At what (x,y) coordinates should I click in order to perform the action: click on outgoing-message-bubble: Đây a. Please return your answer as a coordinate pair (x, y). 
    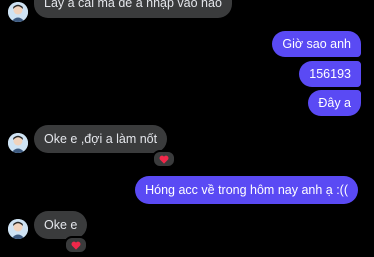
    Looking at the image, I should click on (334, 103).